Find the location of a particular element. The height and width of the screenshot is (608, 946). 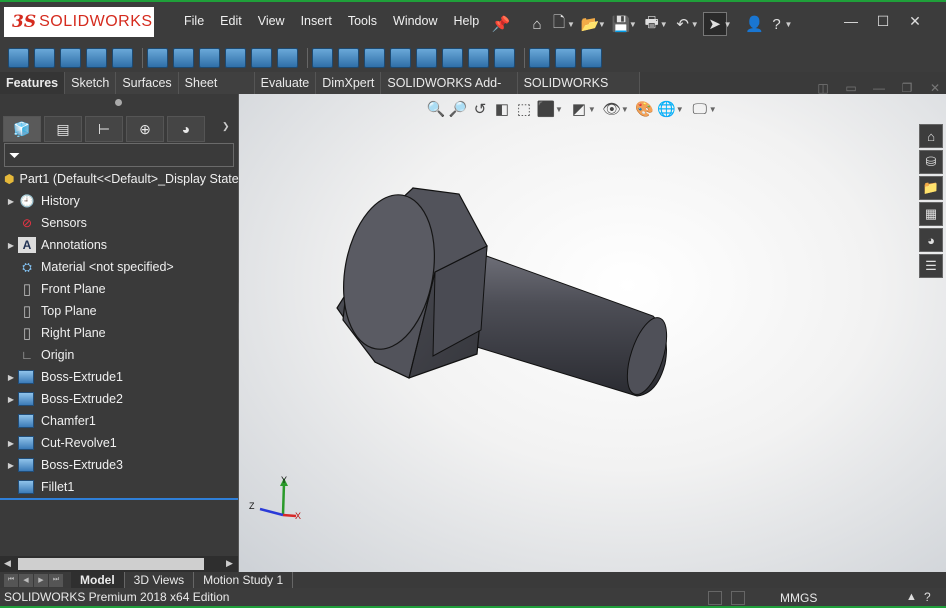

tree-node-top-plane: ▯ Top Plane is located at coordinates (119, 311).